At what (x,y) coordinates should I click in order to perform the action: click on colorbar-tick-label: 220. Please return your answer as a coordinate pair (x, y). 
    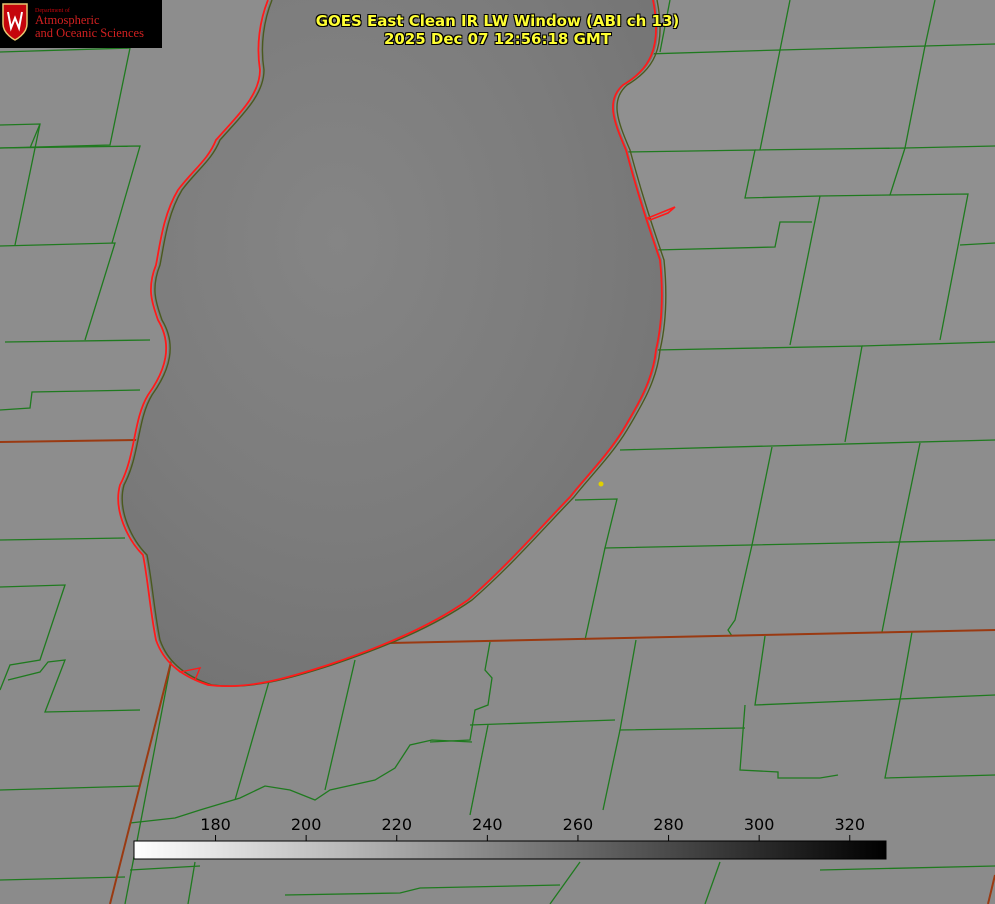
    Looking at the image, I should click on (396, 824).